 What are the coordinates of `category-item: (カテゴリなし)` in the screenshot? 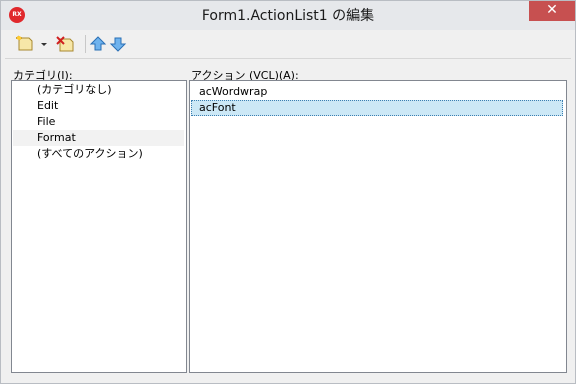 It's located at (98, 90).